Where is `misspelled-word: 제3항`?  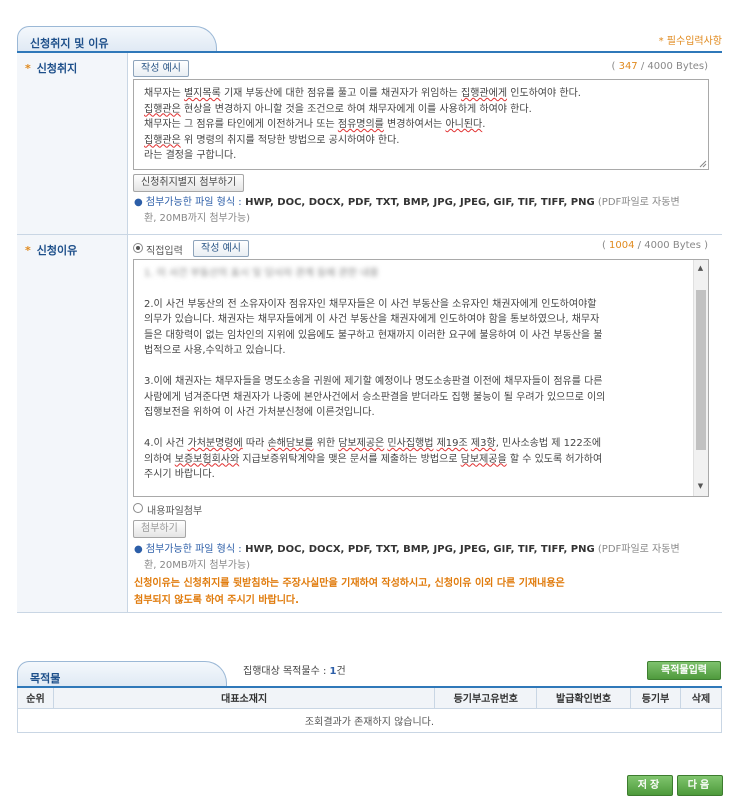 misspelled-word: 제3항 is located at coordinates (483, 443).